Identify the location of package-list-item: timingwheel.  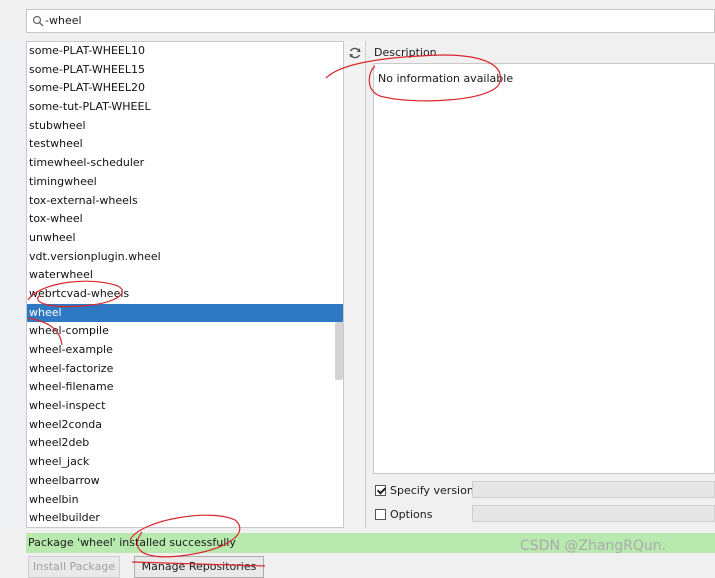
(185, 182).